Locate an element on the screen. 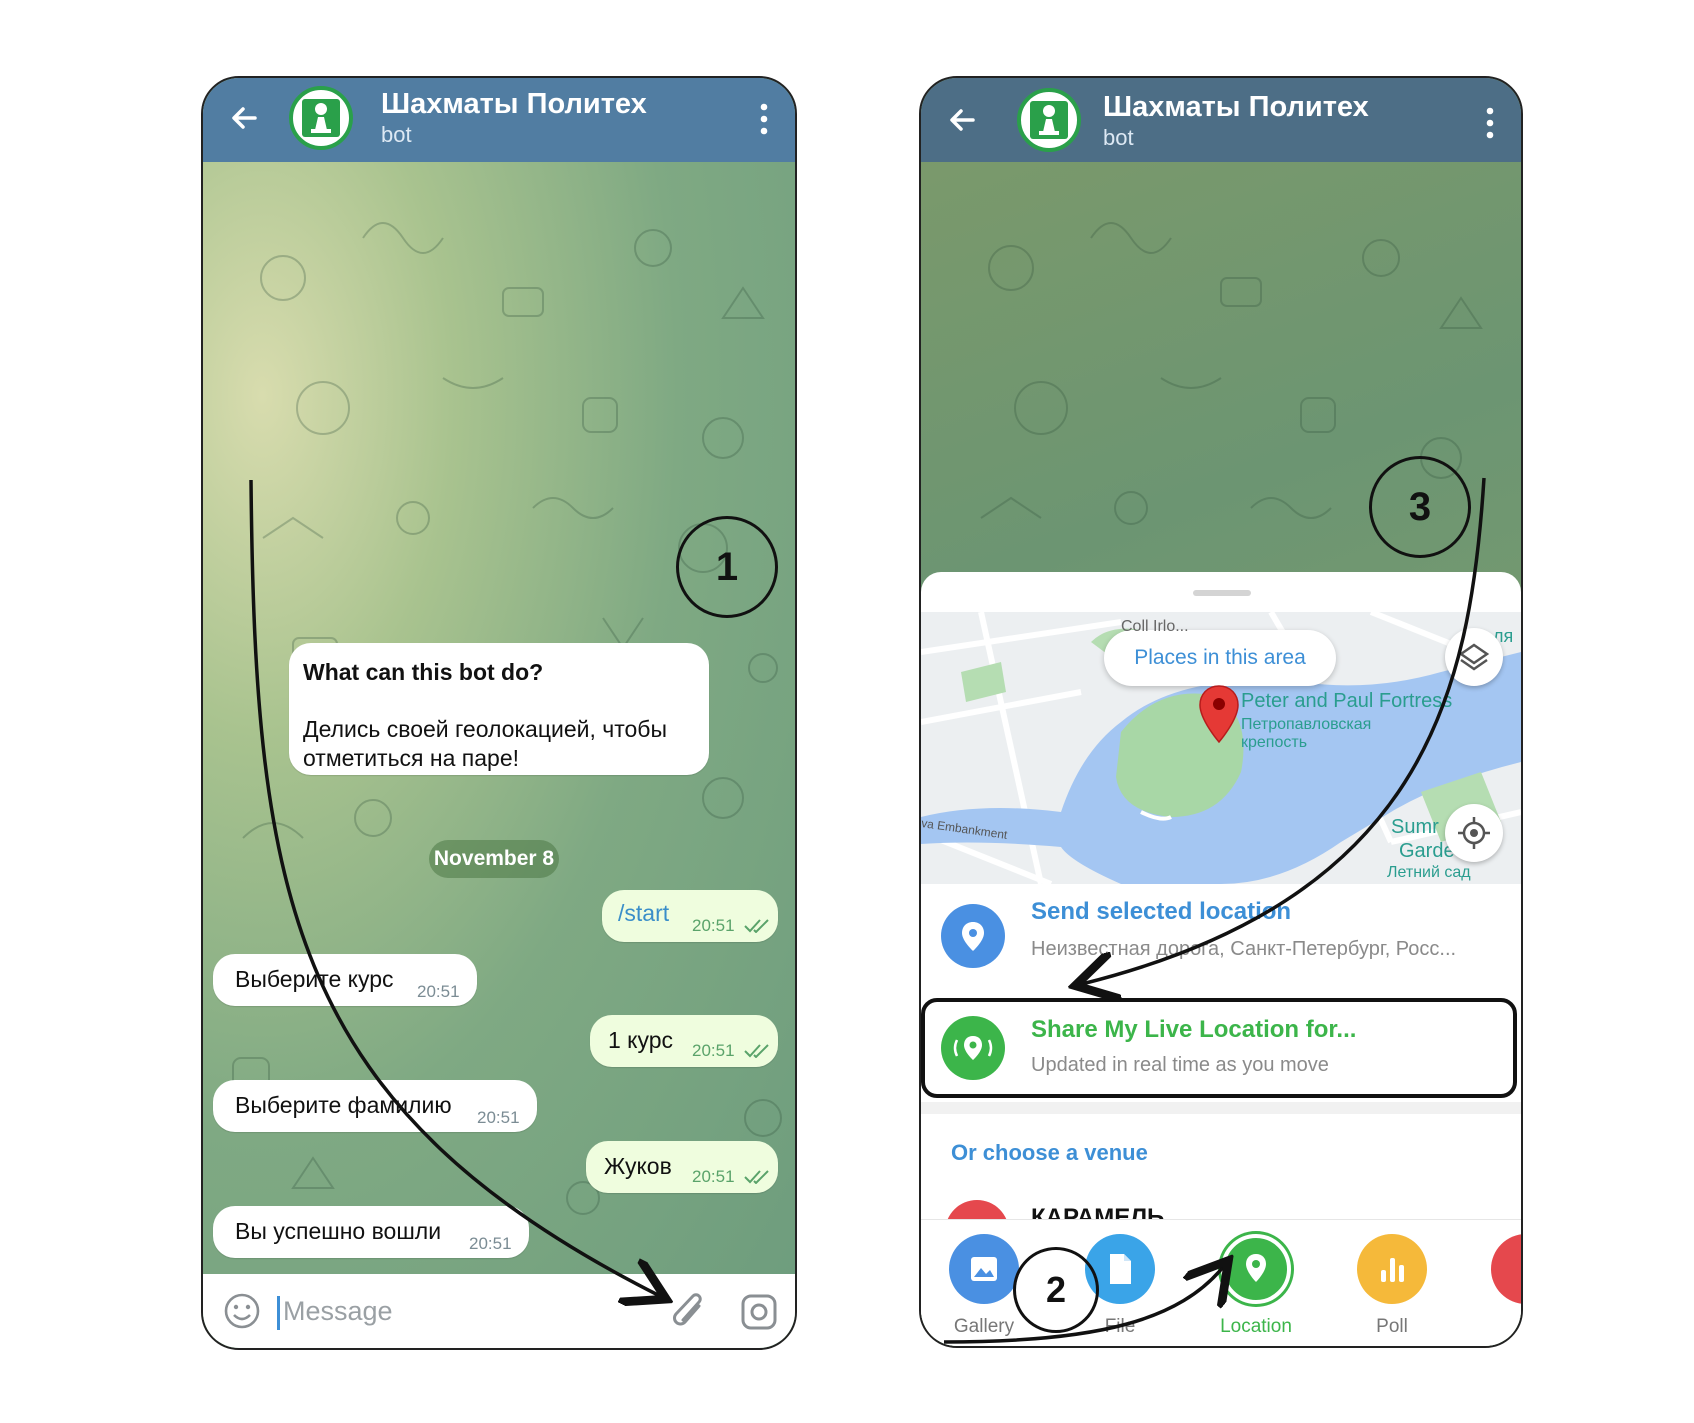 This screenshot has height=1423, width=1694. step-number-1: 1 is located at coordinates (727, 567).